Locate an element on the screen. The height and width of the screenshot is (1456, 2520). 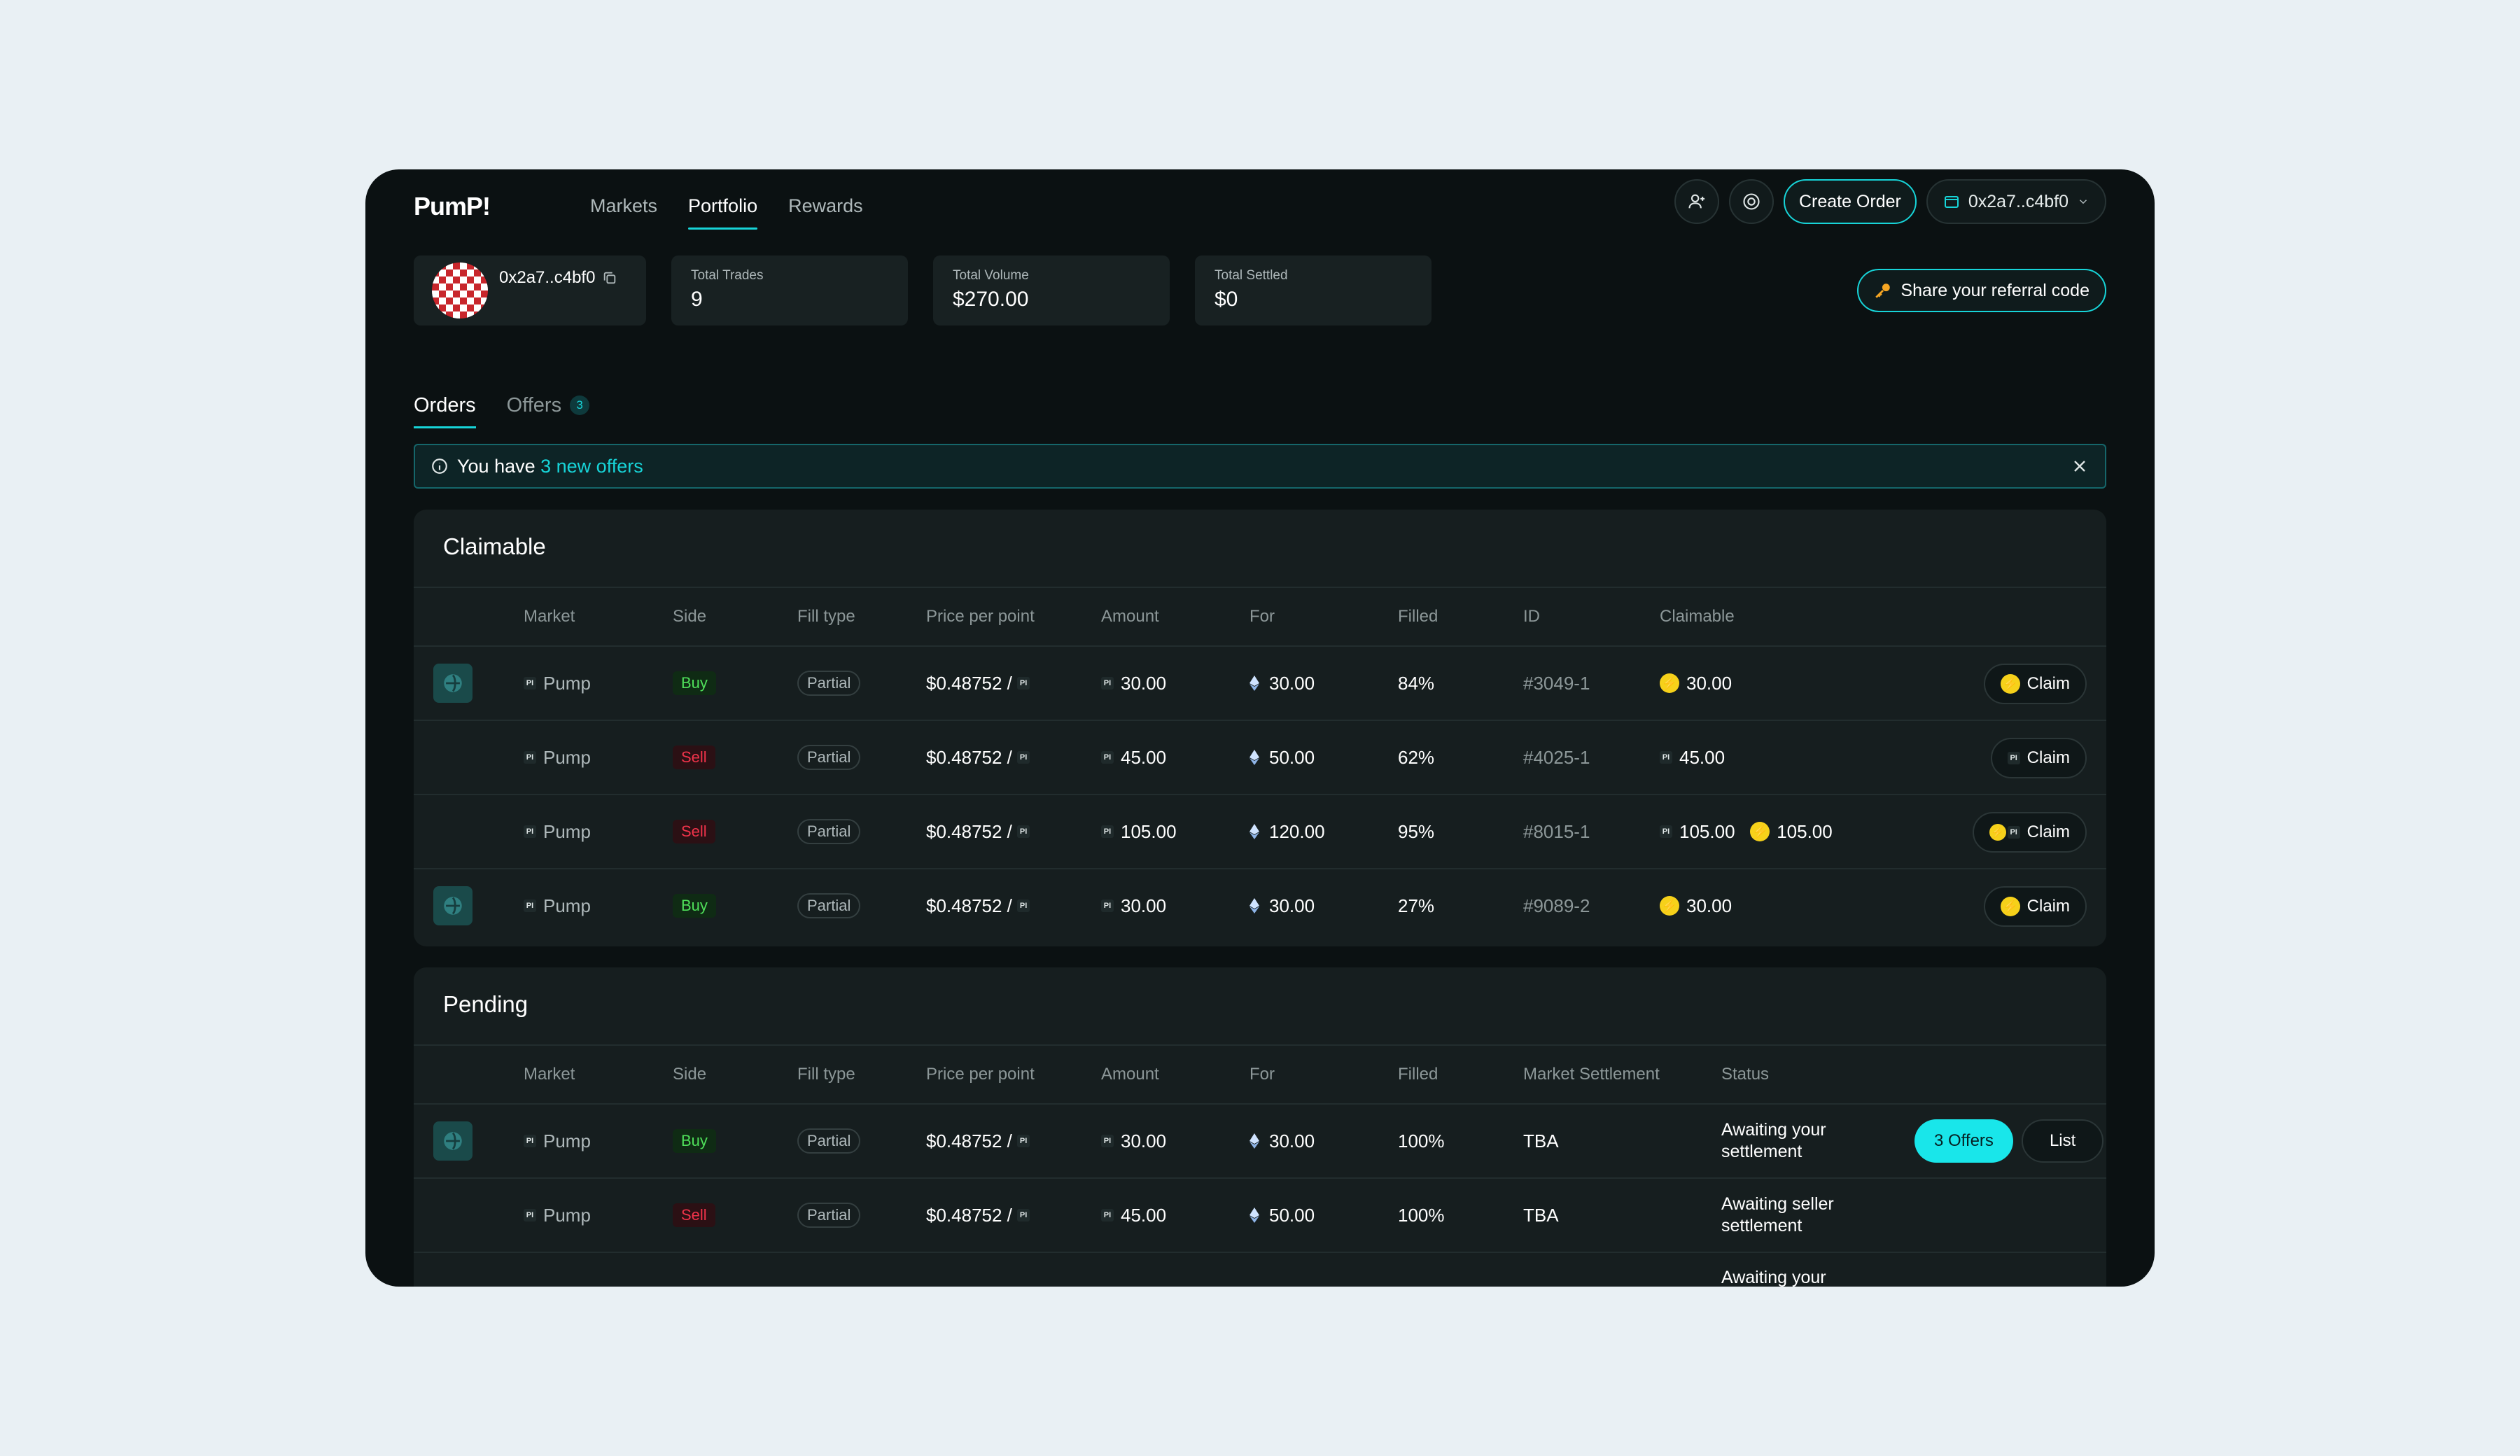
stat-total-volume: Total Volume $270.00 is located at coordinates (1051, 290).